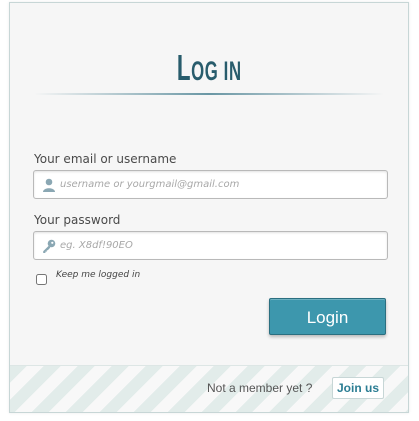 This screenshot has height=421, width=419. I want to click on title-rest: og in, so click(216, 71).